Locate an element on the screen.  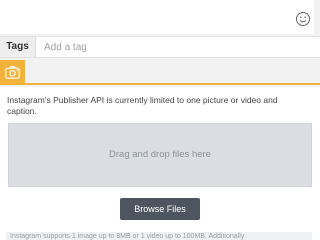
tags-row: Tags is located at coordinates (160, 47).